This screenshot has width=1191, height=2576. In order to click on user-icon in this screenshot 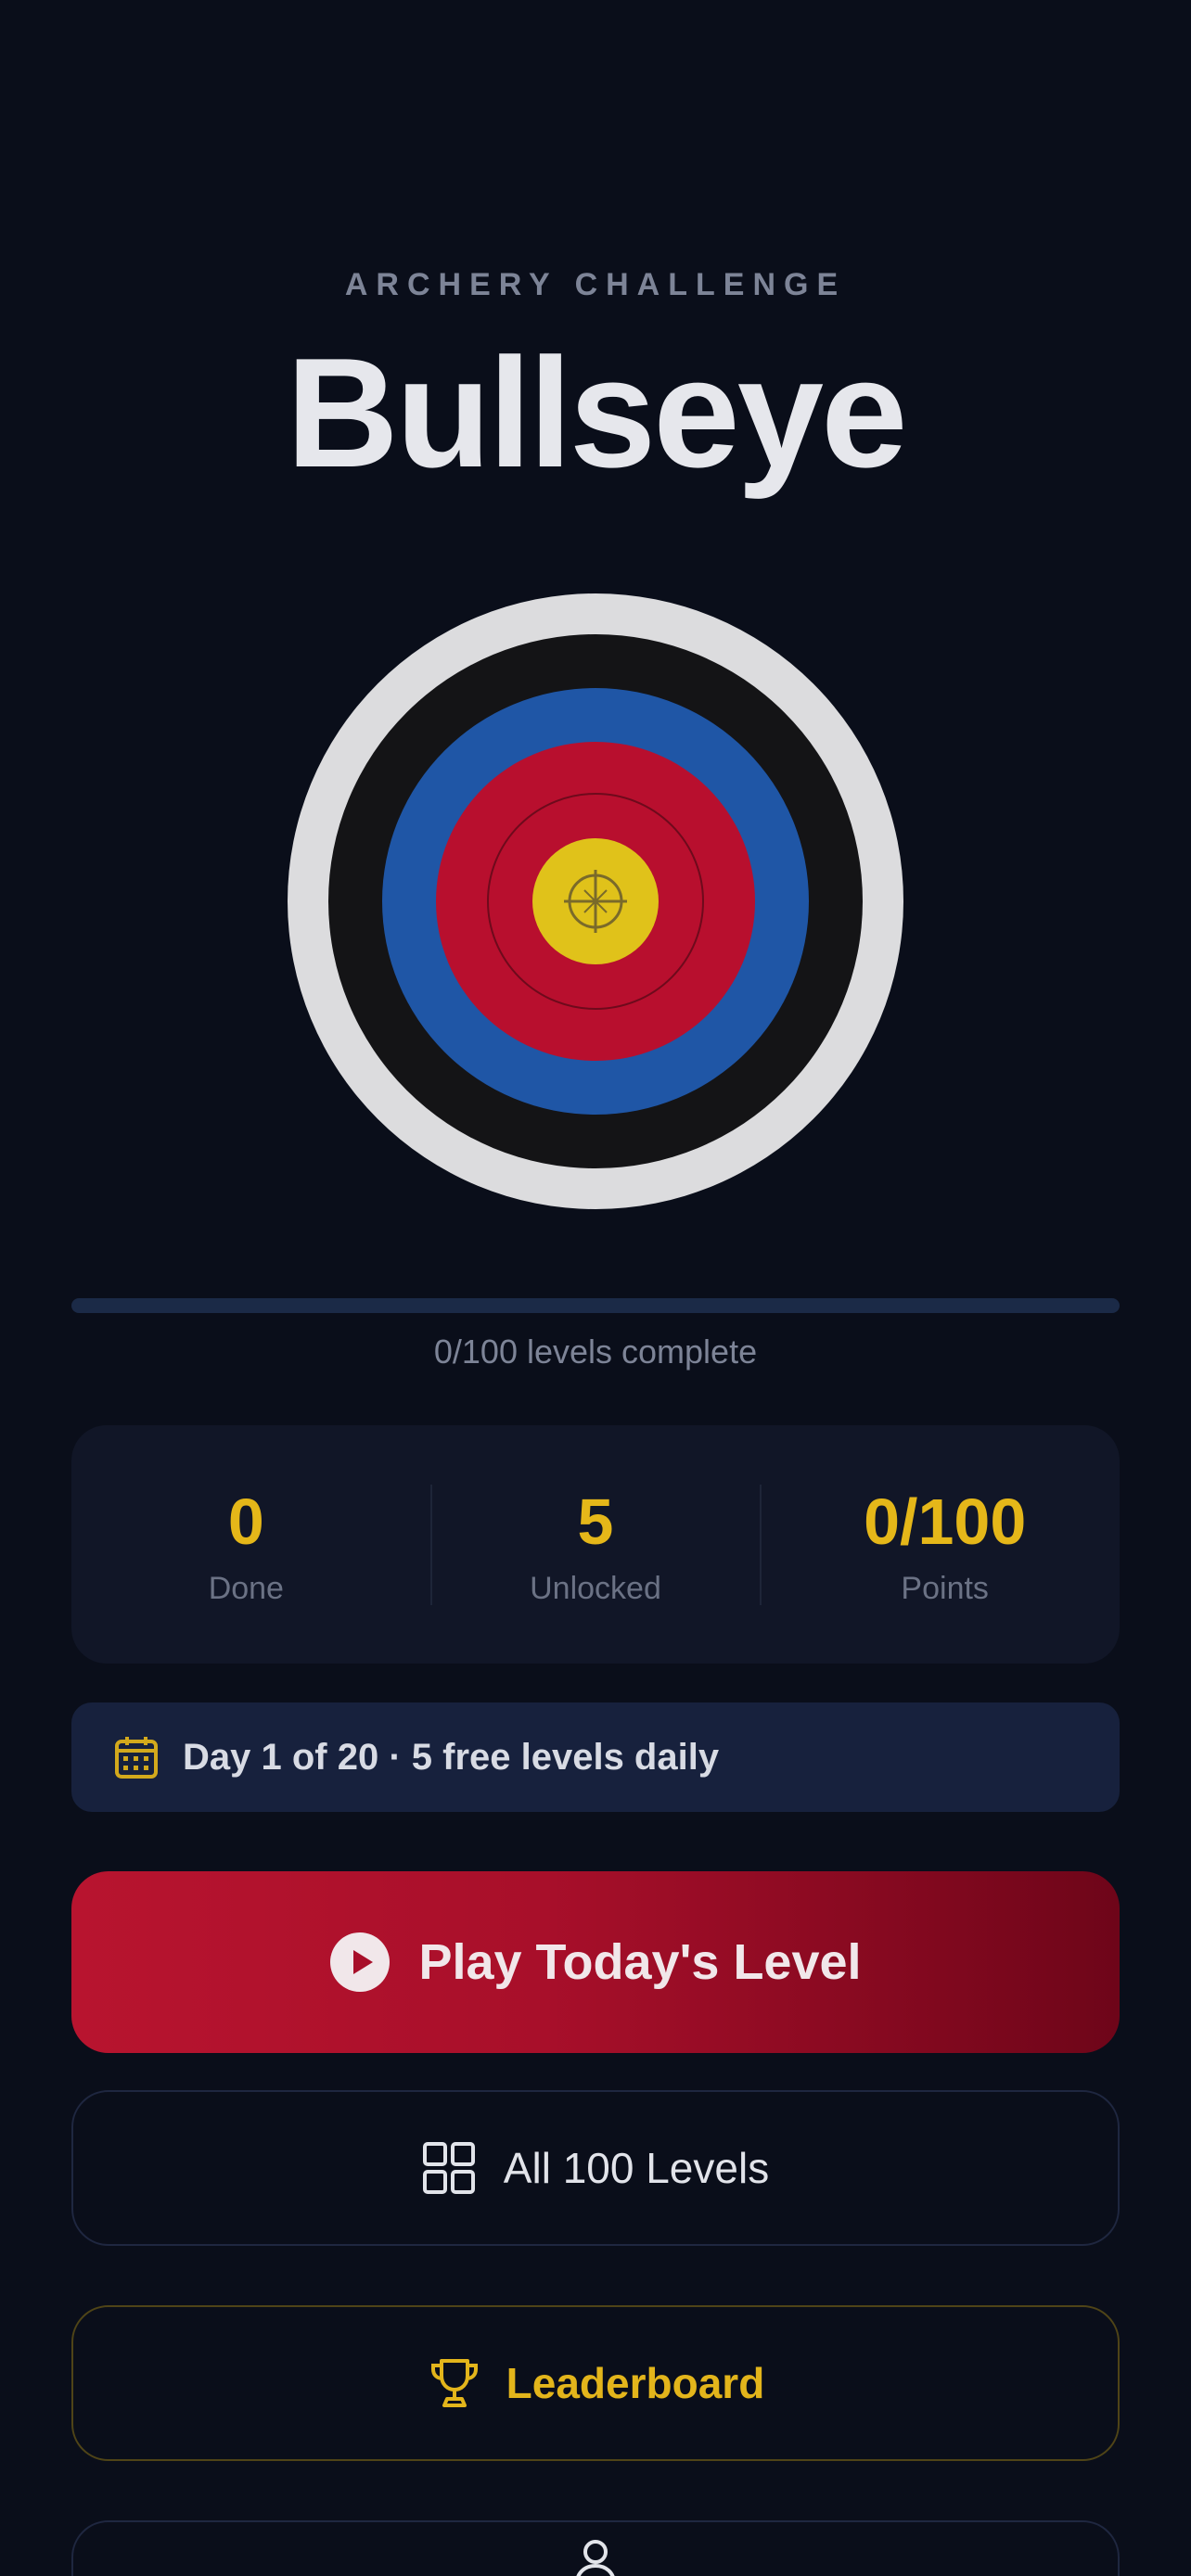, I will do `click(595, 2558)`.